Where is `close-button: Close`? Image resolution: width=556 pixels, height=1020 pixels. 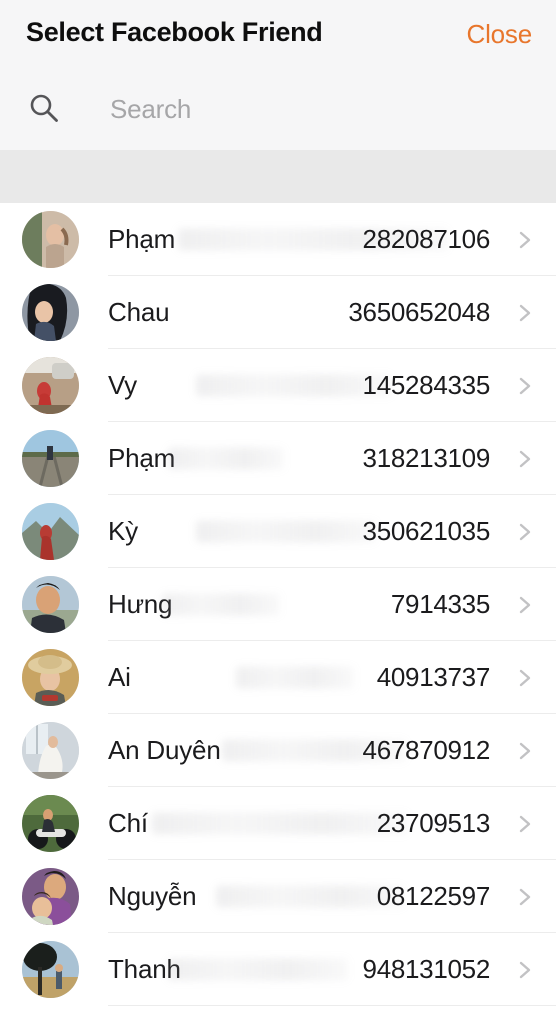
close-button: Close is located at coordinates (500, 34).